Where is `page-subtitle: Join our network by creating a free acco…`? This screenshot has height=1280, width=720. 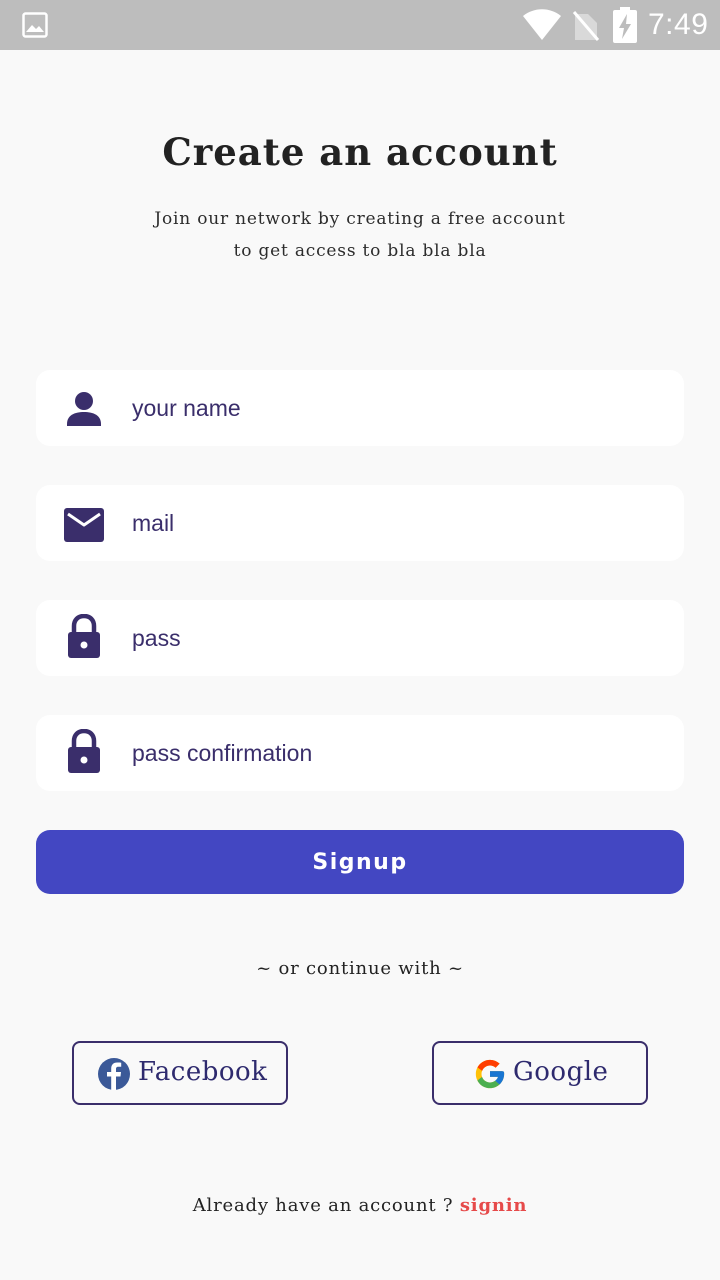 page-subtitle: Join our network by creating a free acco… is located at coordinates (360, 235).